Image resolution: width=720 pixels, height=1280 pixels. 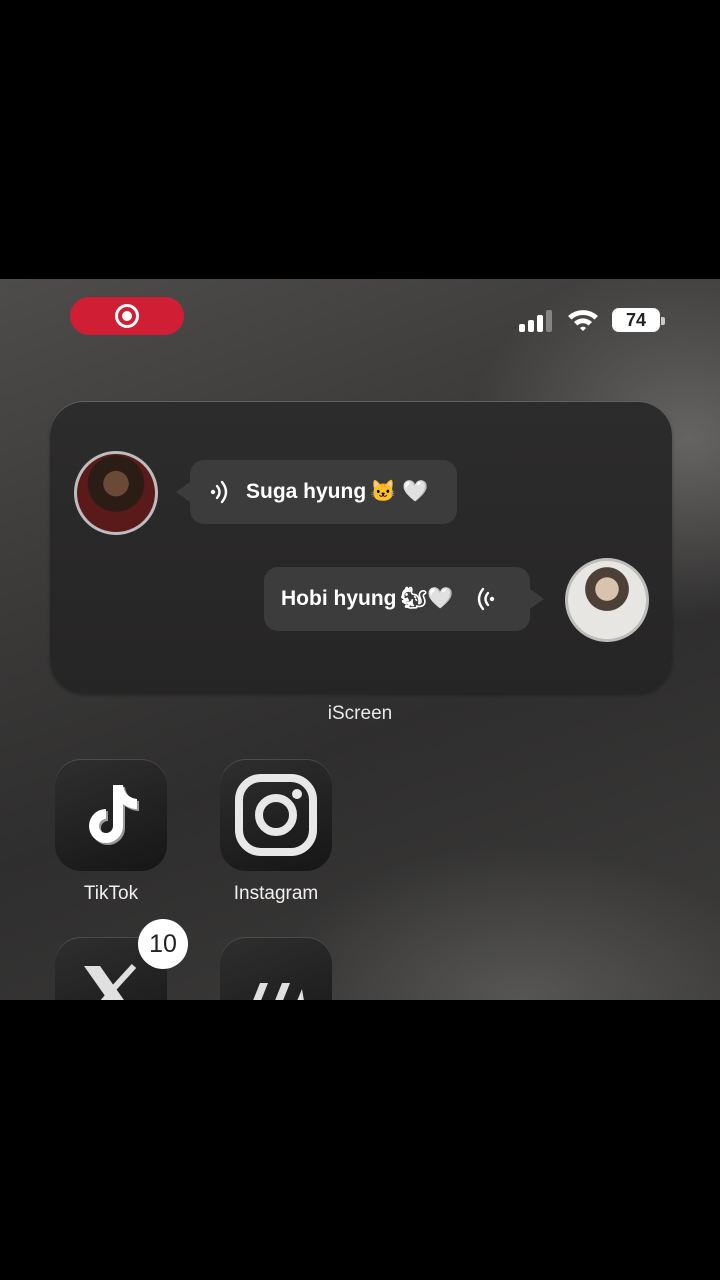 What do you see at coordinates (536, 321) in the screenshot?
I see `cellular-signal-icon` at bounding box center [536, 321].